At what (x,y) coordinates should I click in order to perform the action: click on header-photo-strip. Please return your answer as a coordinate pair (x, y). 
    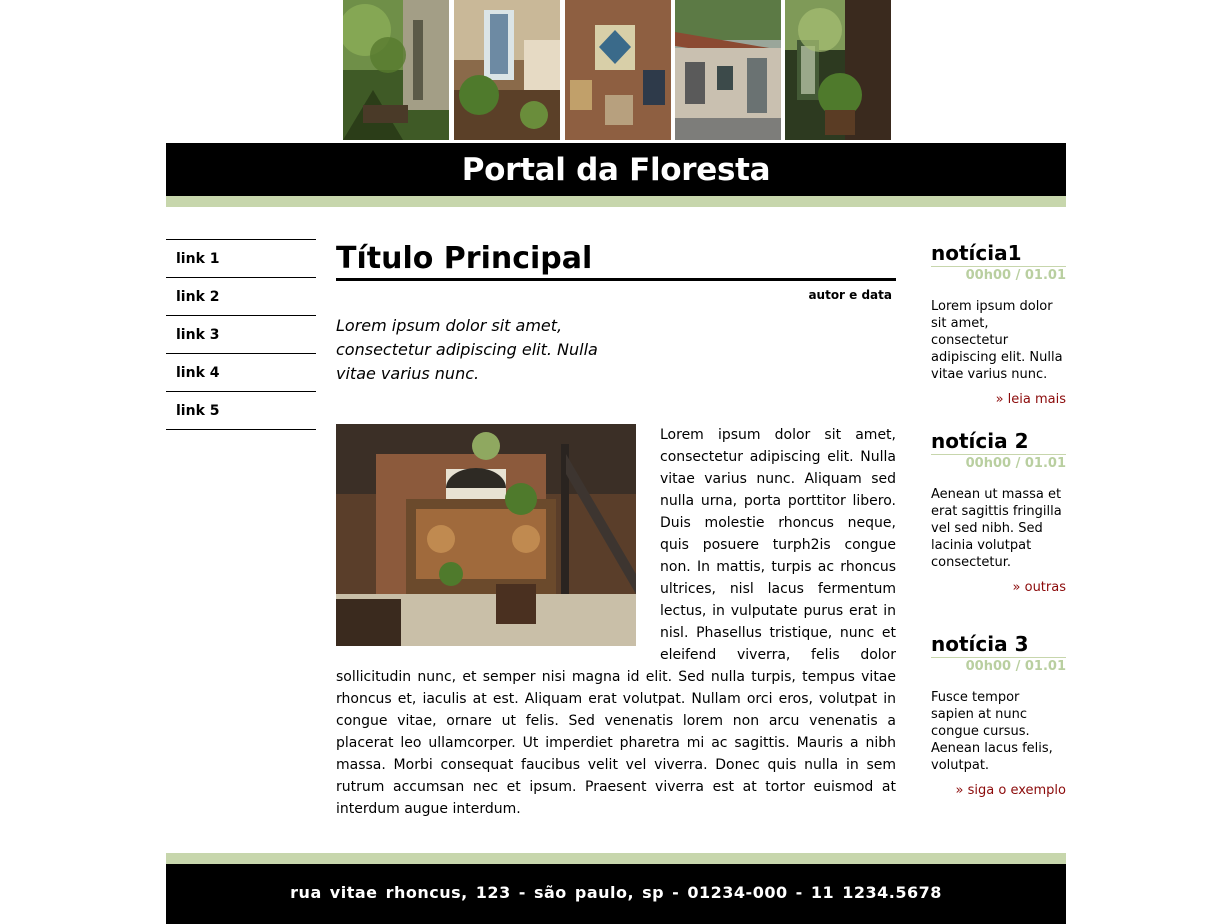
    Looking at the image, I should click on (617, 70).